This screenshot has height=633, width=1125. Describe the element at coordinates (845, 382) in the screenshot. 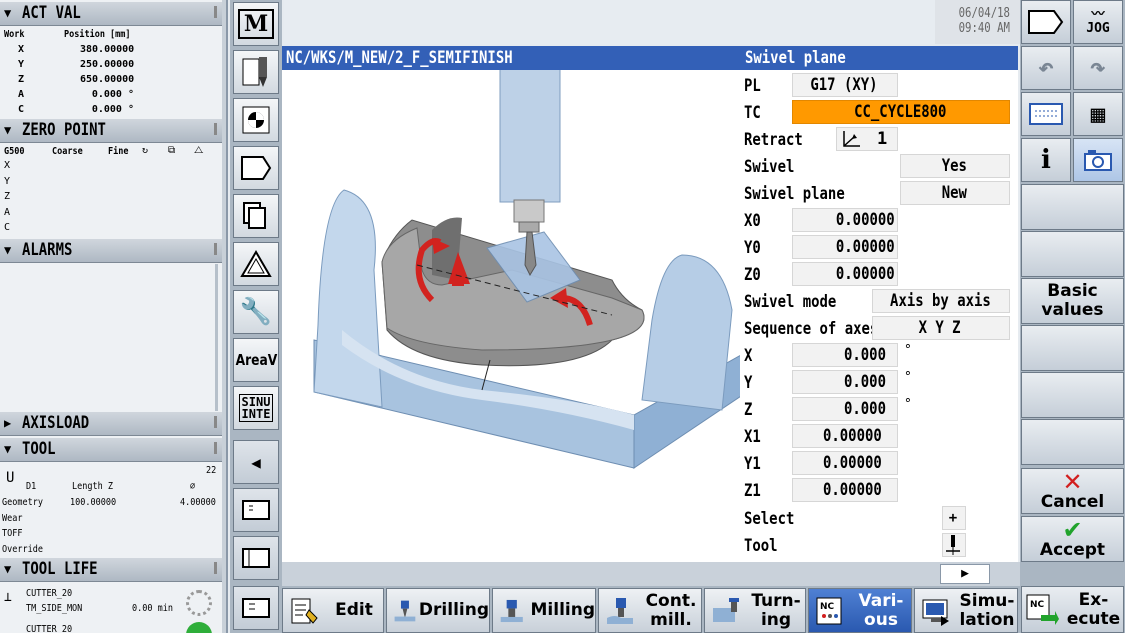

I see `y-angle-field: 0.000` at that location.